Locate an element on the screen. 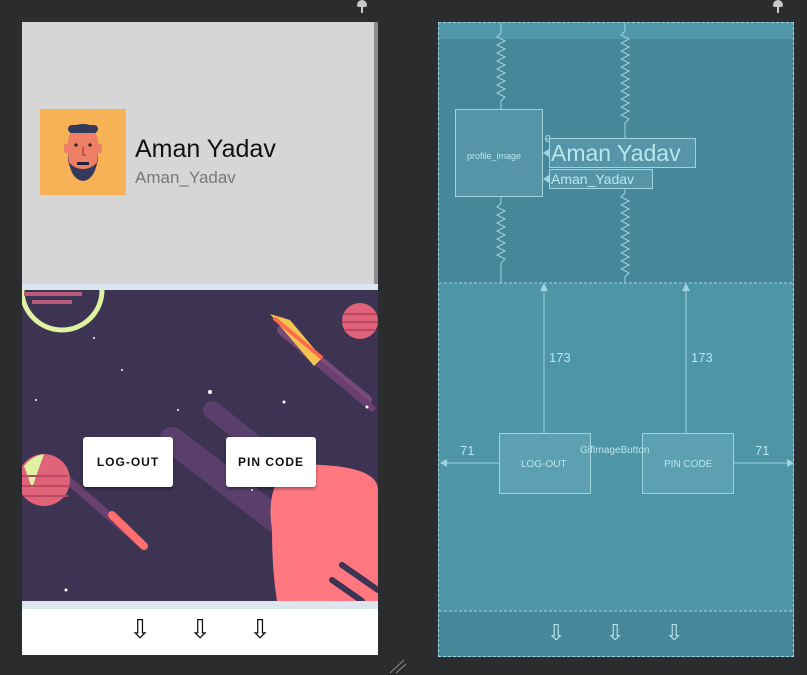  scrollbar is located at coordinates (376, 153).